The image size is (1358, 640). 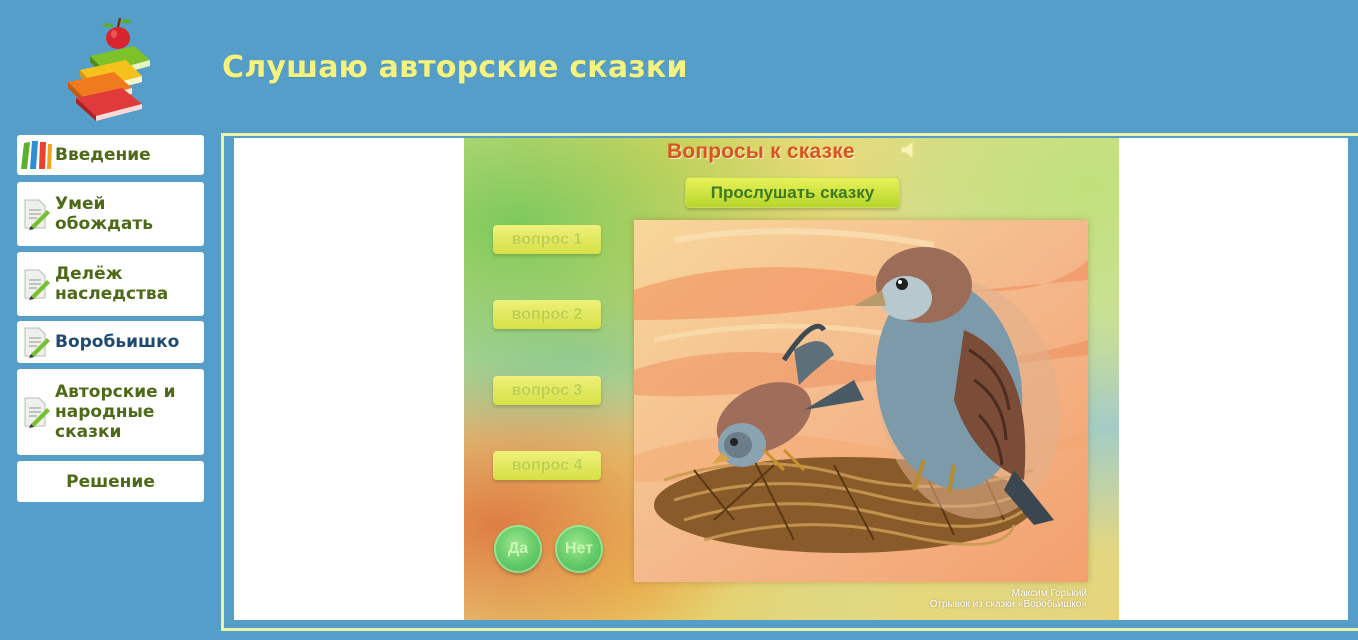 I want to click on sidebar-item-label: Воробьишко, so click(x=117, y=342).